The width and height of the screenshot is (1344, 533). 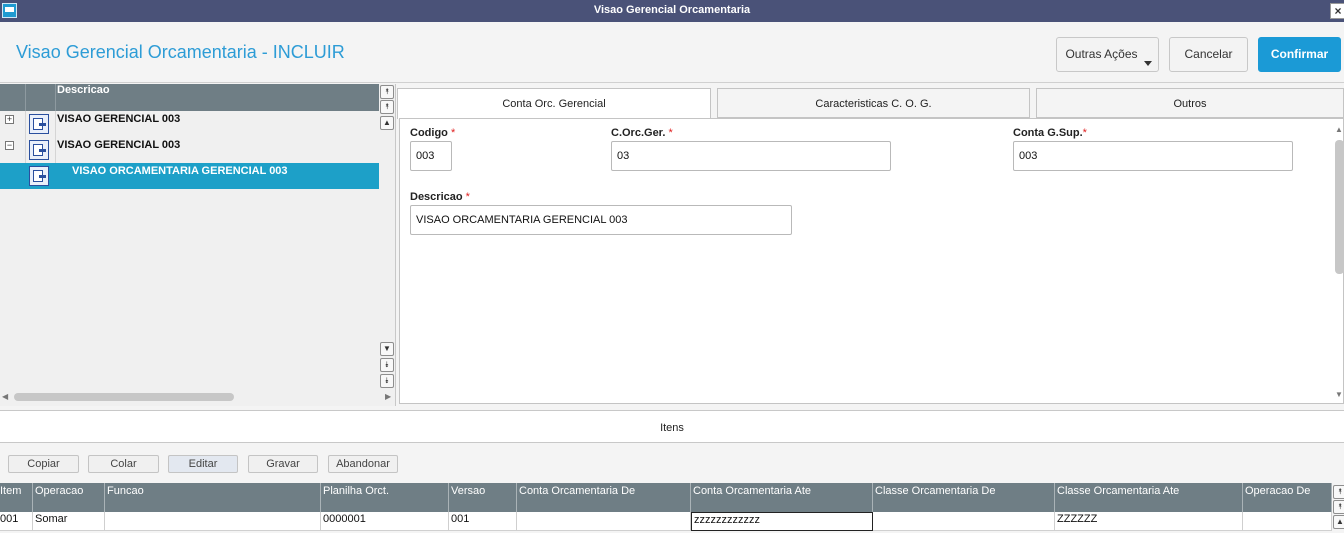 What do you see at coordinates (433, 133) in the screenshot?
I see `codigo-label: Codigo *` at bounding box center [433, 133].